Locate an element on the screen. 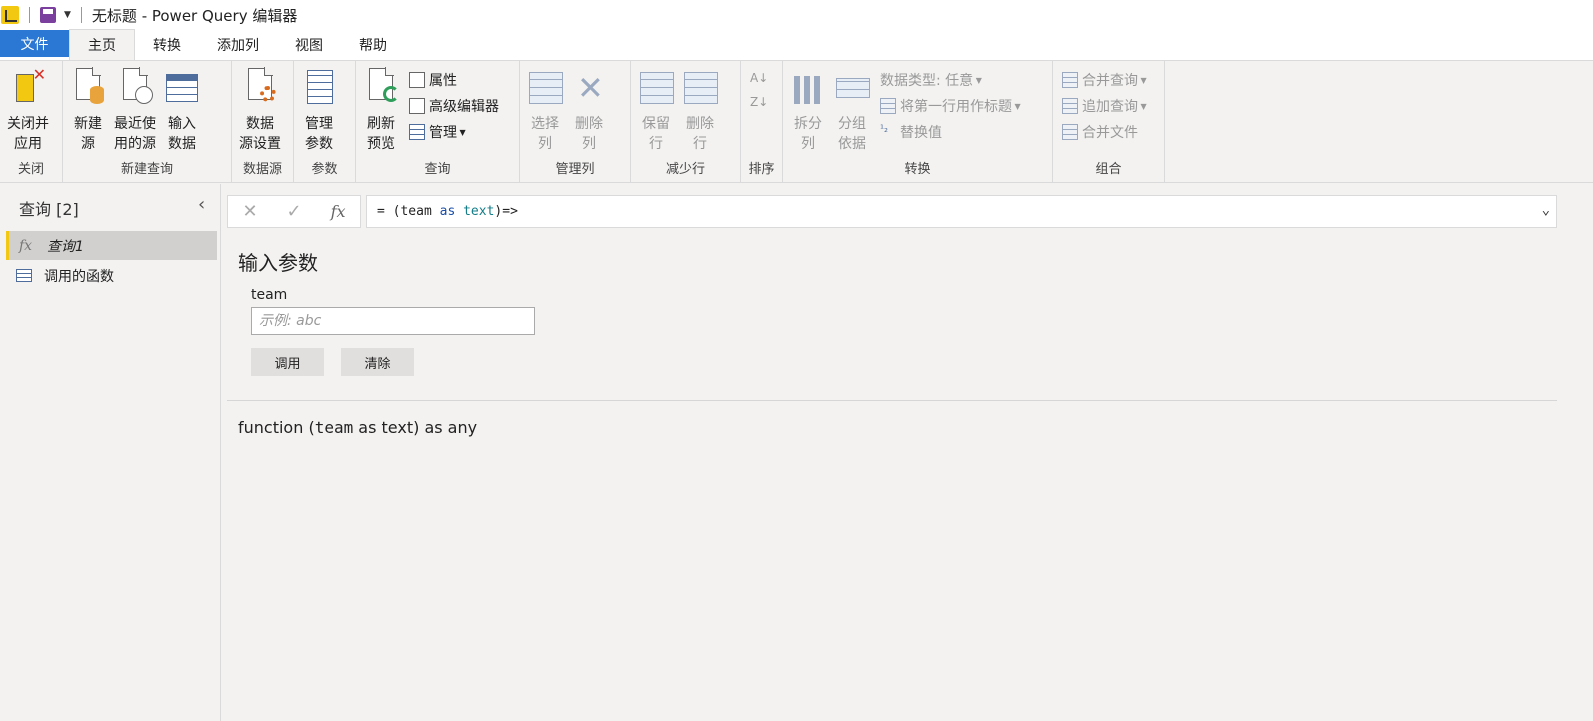 This screenshot has width=1593, height=721. keep-rows-icon is located at coordinates (656, 88).